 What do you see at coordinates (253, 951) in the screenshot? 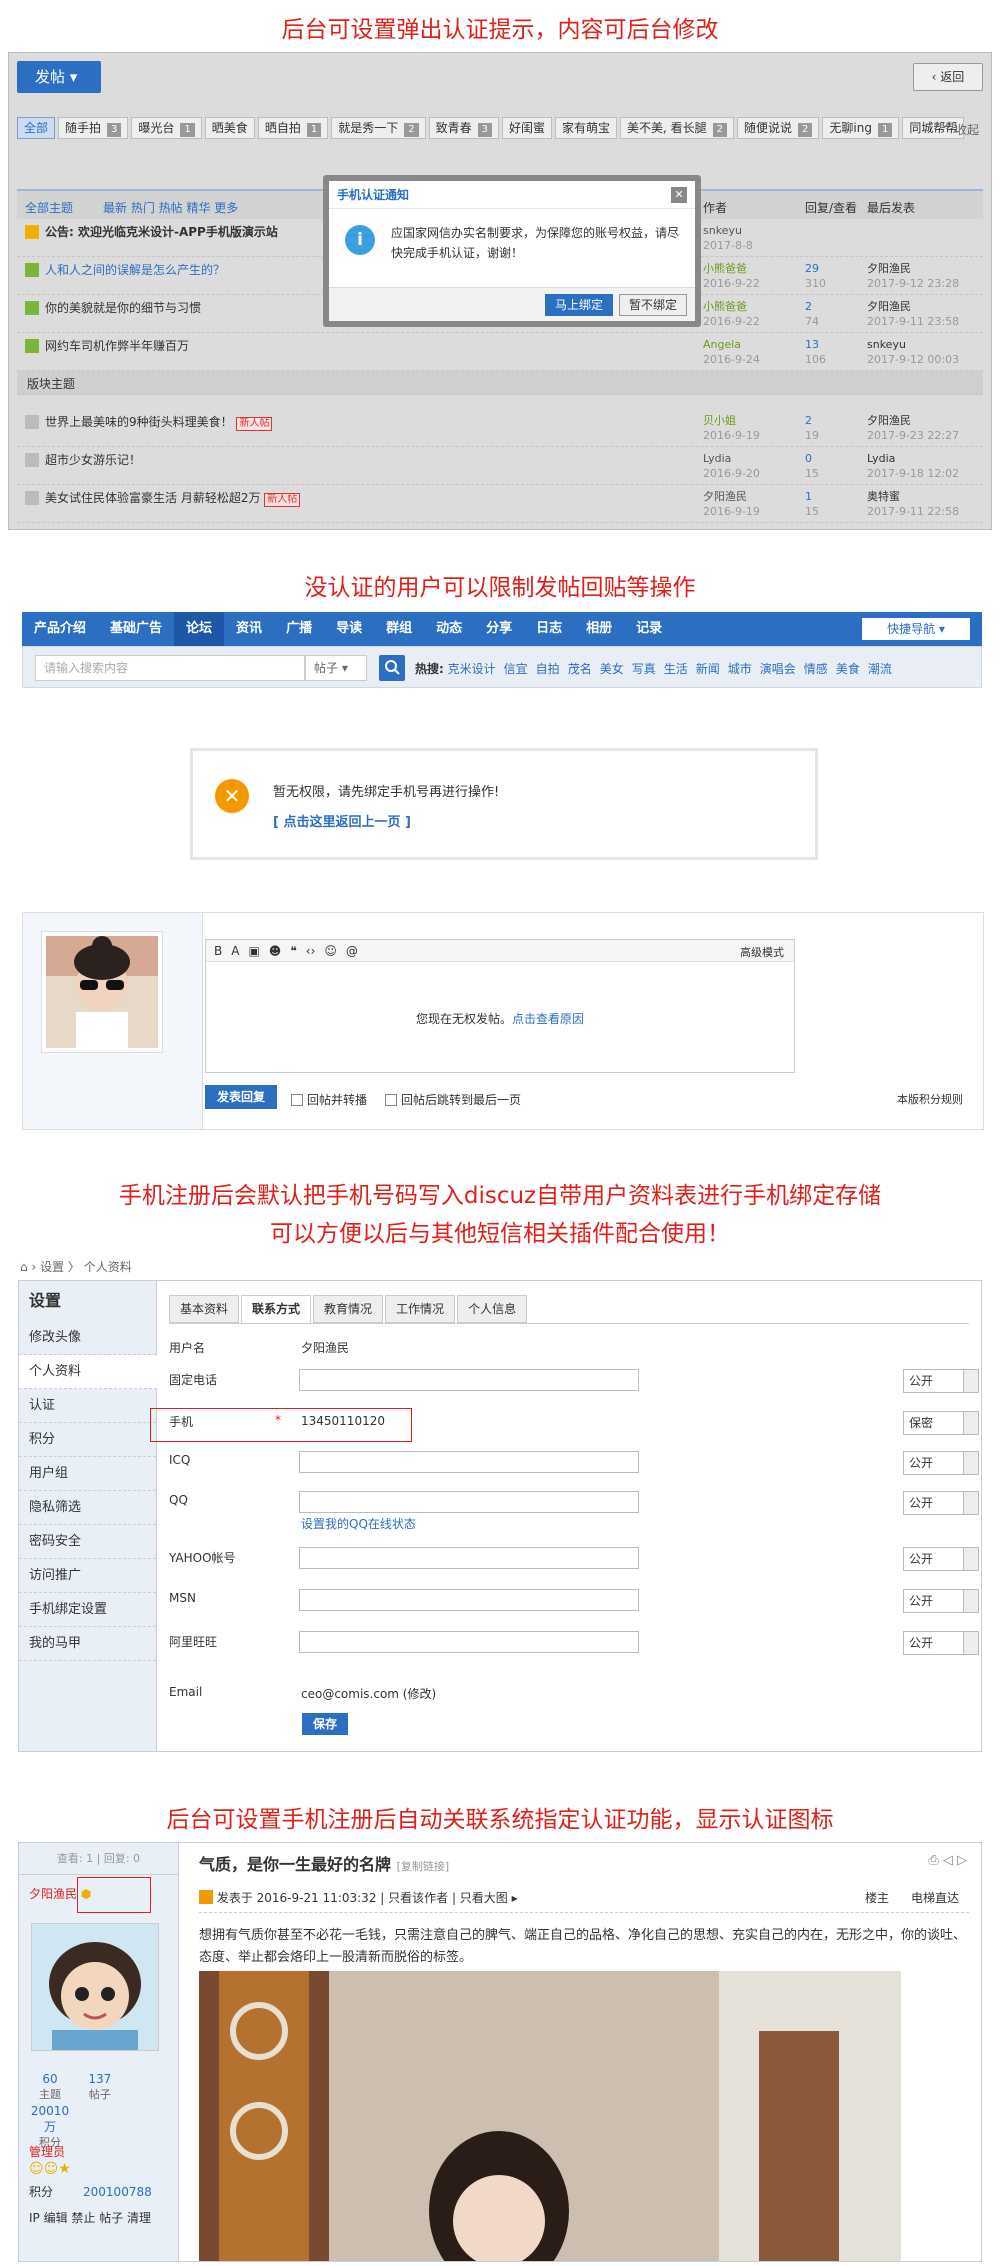
I see `editor-tool-icon: ▣` at bounding box center [253, 951].